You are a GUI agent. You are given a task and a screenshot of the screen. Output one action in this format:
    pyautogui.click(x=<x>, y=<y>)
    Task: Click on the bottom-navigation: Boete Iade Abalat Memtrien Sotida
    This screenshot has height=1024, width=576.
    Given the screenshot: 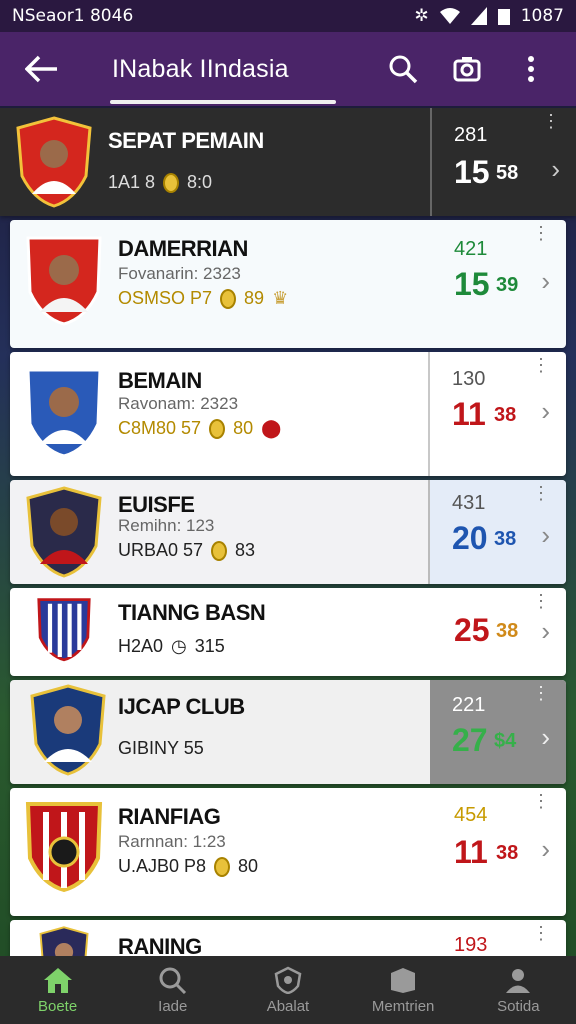 What is the action you would take?
    pyautogui.click(x=288, y=990)
    